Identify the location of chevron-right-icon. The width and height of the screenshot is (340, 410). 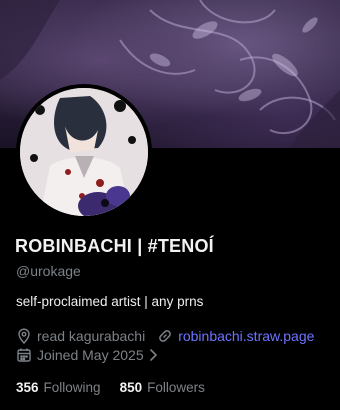
(153, 355).